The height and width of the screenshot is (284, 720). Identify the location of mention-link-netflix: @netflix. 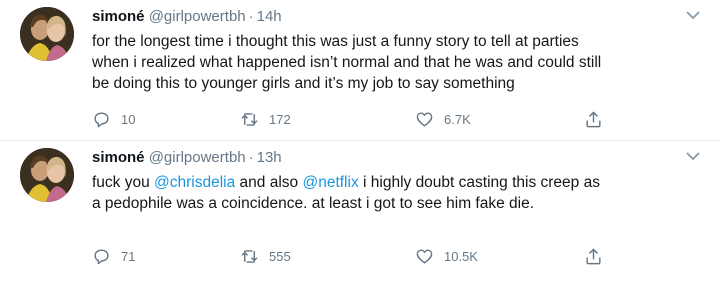
(330, 182).